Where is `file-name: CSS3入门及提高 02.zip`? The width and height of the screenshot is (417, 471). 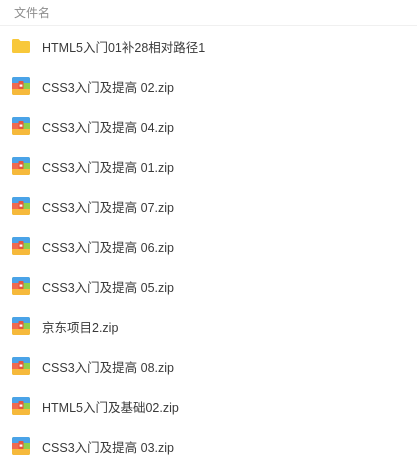 file-name: CSS3入门及提高 02.zip is located at coordinates (108, 87).